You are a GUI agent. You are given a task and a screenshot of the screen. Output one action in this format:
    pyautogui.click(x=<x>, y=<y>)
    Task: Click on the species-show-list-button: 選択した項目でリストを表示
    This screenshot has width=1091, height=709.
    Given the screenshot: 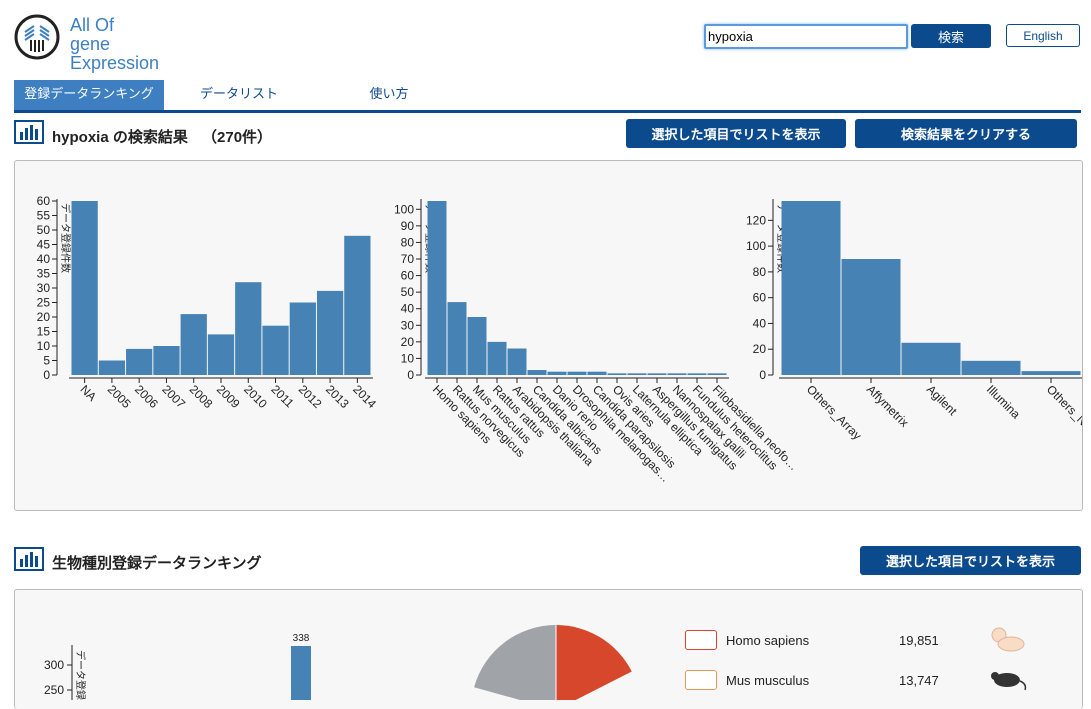 What is the action you would take?
    pyautogui.click(x=970, y=560)
    